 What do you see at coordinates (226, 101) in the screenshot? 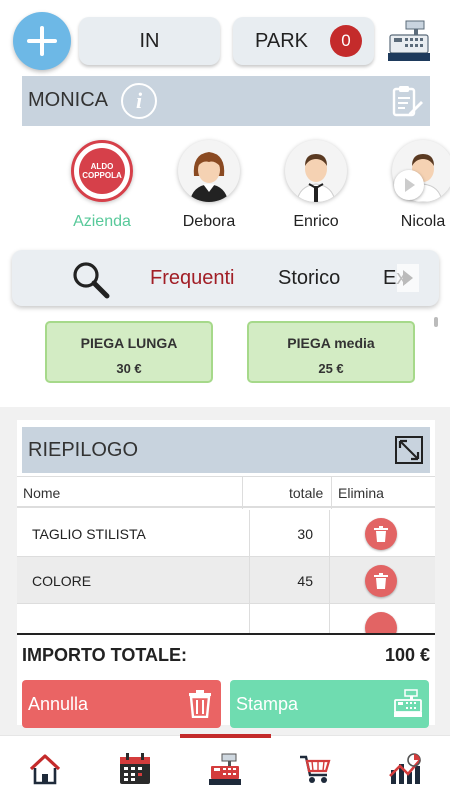
I see `client-header: MONICA i` at bounding box center [226, 101].